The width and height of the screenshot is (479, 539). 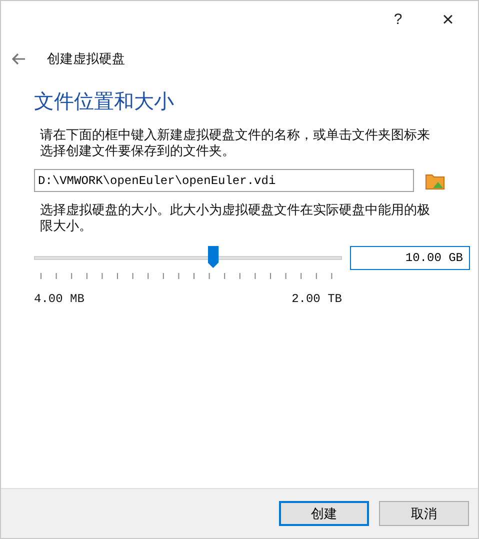 I want to click on back-button, so click(x=19, y=59).